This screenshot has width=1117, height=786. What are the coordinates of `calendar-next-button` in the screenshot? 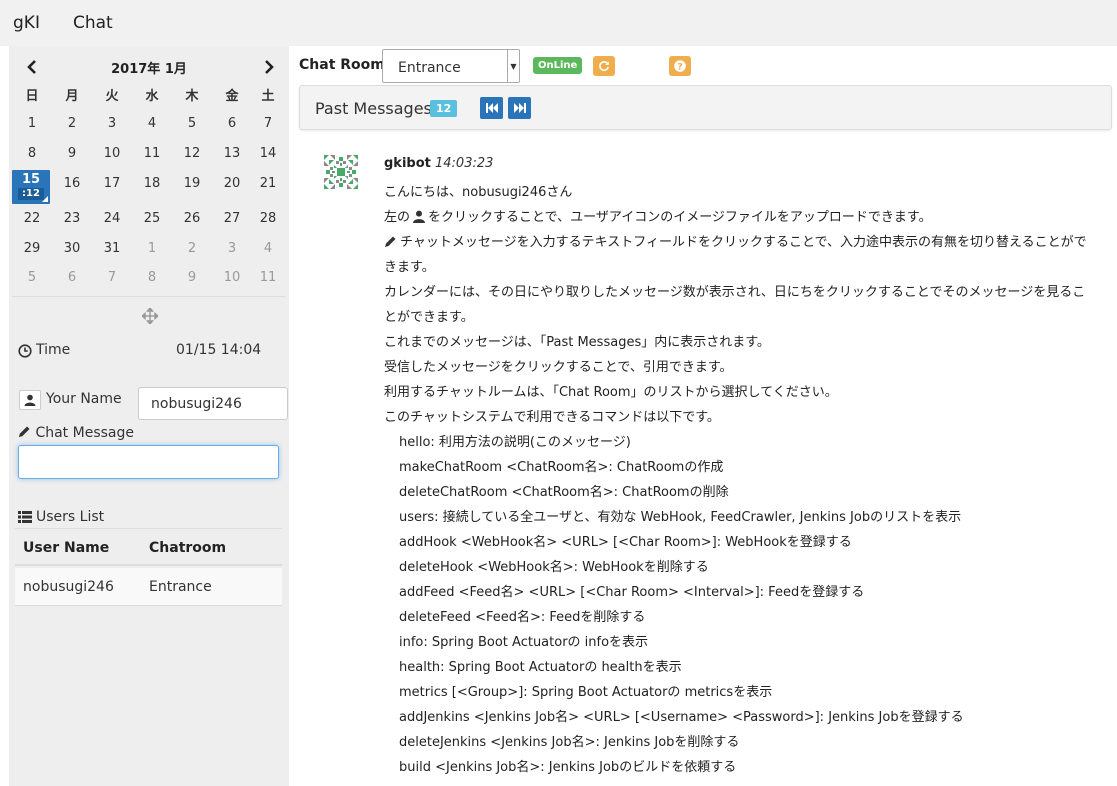 It's located at (269, 67).